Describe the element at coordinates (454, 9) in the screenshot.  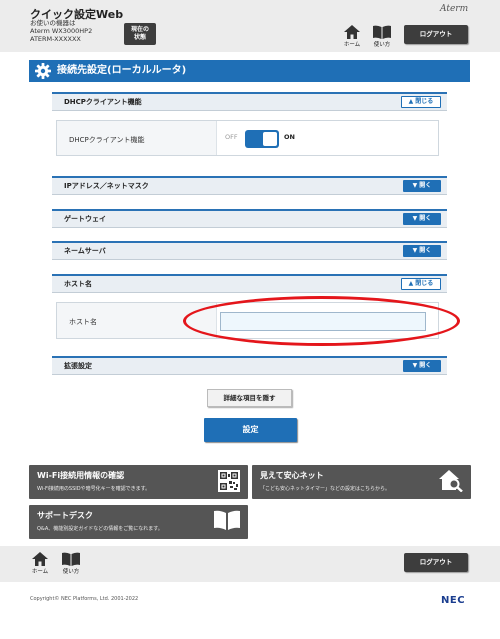
I see `brand-logo: Aterm` at that location.